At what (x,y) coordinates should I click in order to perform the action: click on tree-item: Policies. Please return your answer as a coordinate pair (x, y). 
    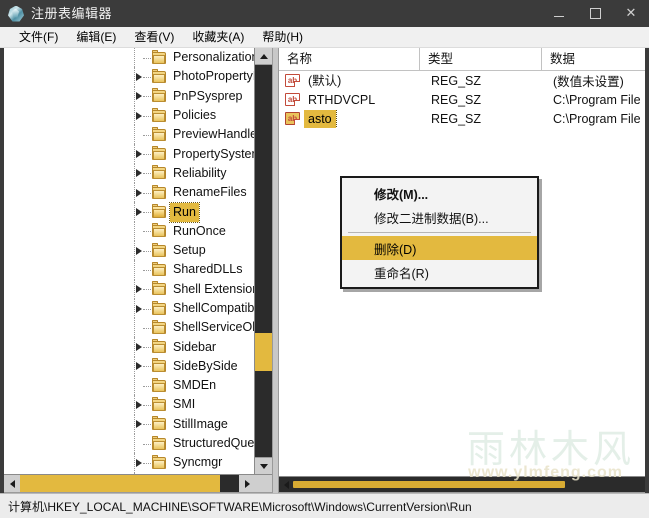
    Looking at the image, I should click on (138, 115).